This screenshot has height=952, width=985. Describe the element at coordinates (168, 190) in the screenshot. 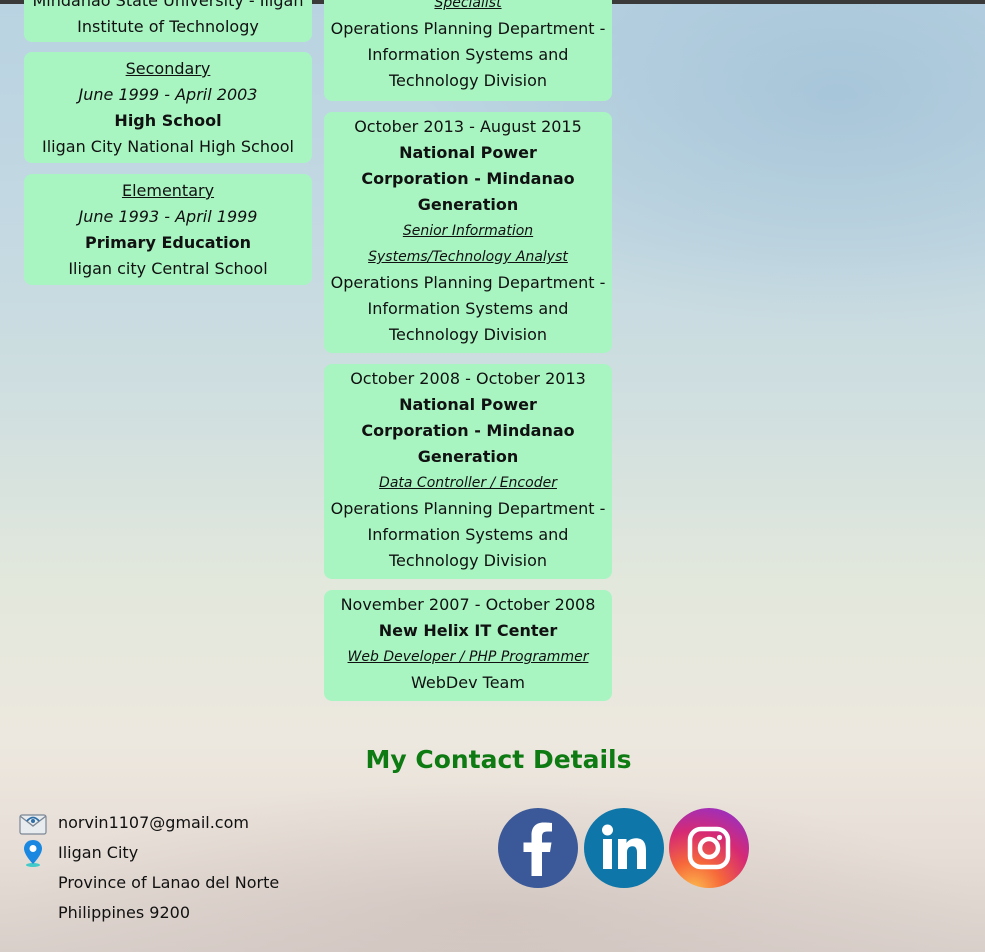

I see `education-level: Elementary` at that location.